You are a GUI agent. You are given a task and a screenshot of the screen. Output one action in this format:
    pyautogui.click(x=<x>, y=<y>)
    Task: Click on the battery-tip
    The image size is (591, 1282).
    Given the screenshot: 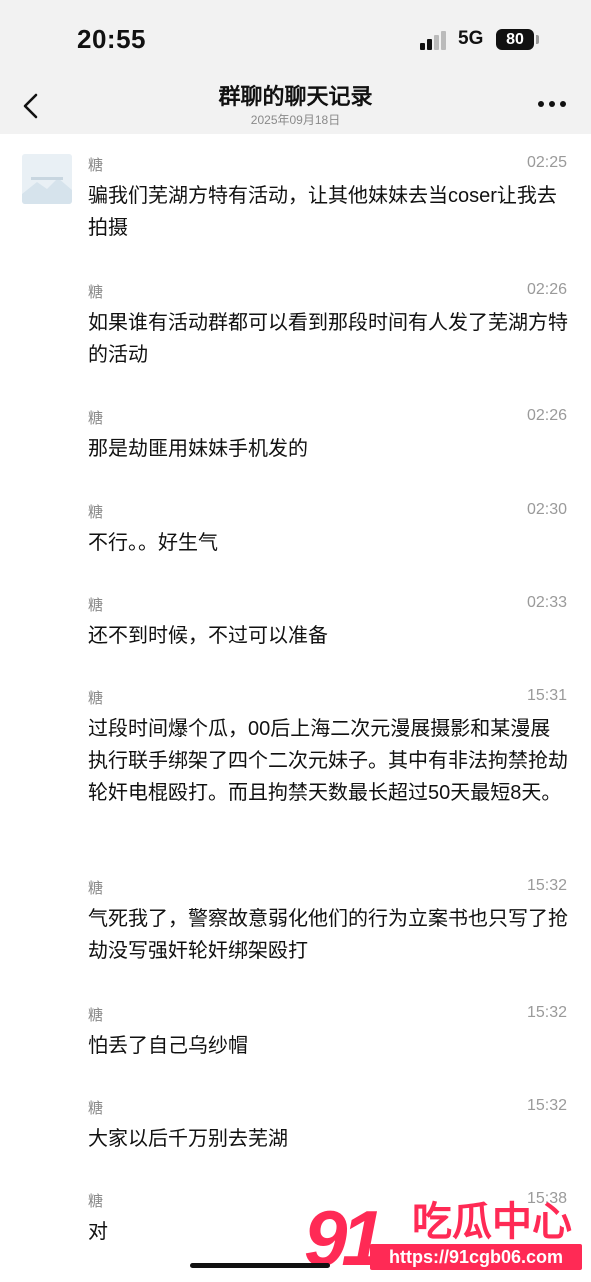 What is the action you would take?
    pyautogui.click(x=537, y=39)
    